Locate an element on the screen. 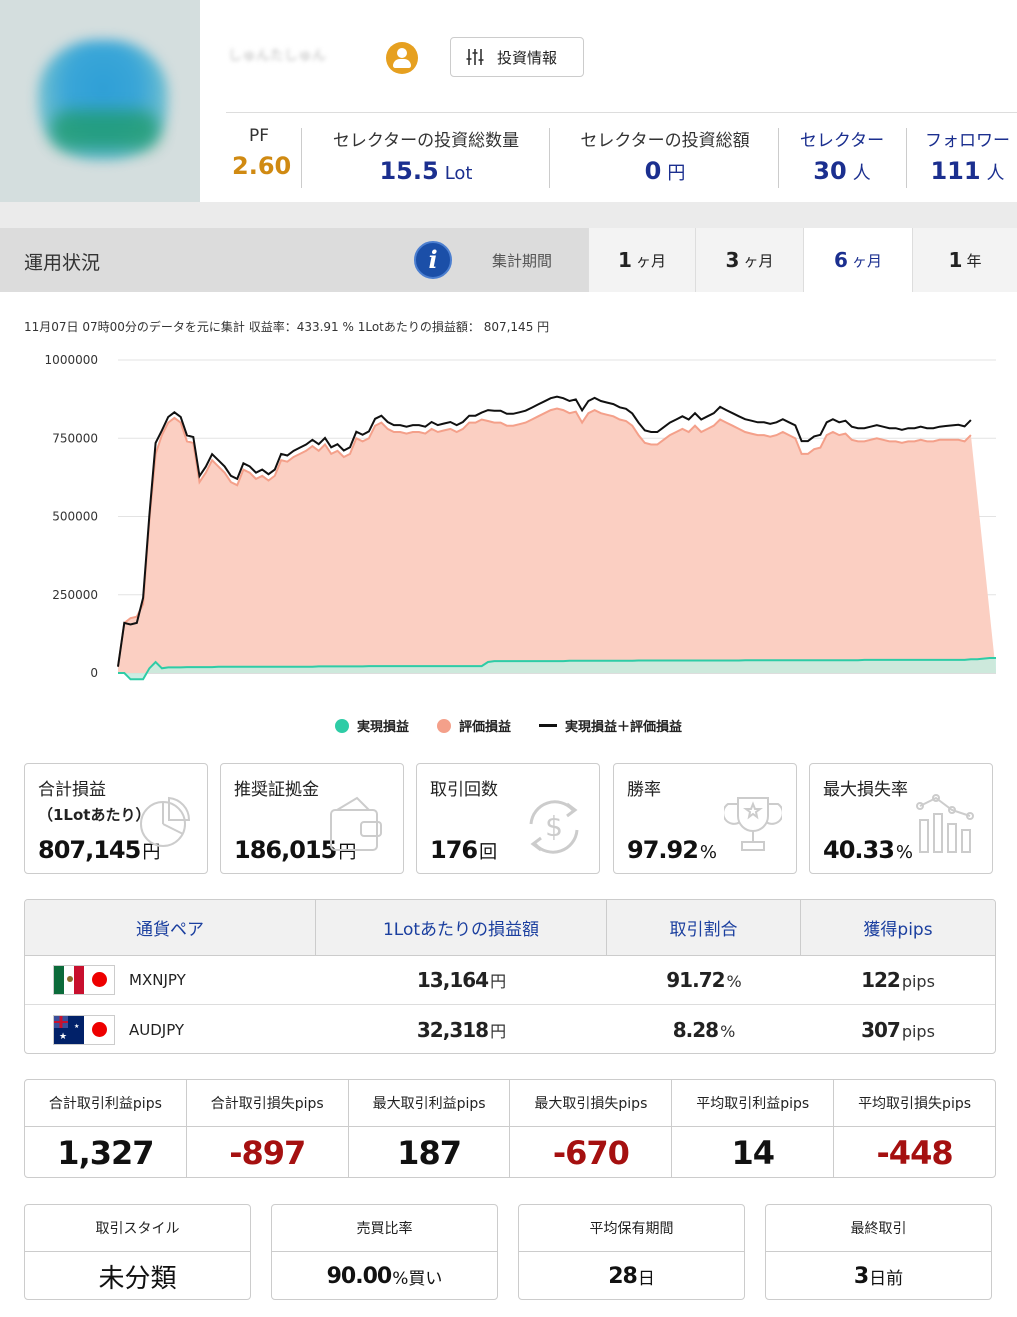 The height and width of the screenshot is (1317, 1017). pair-name: MXNJPY is located at coordinates (157, 980).